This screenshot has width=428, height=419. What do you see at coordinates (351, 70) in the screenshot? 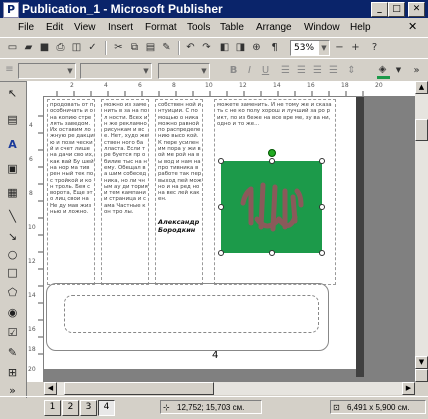
I see `line-spacing-icon: ⇕` at bounding box center [351, 70].